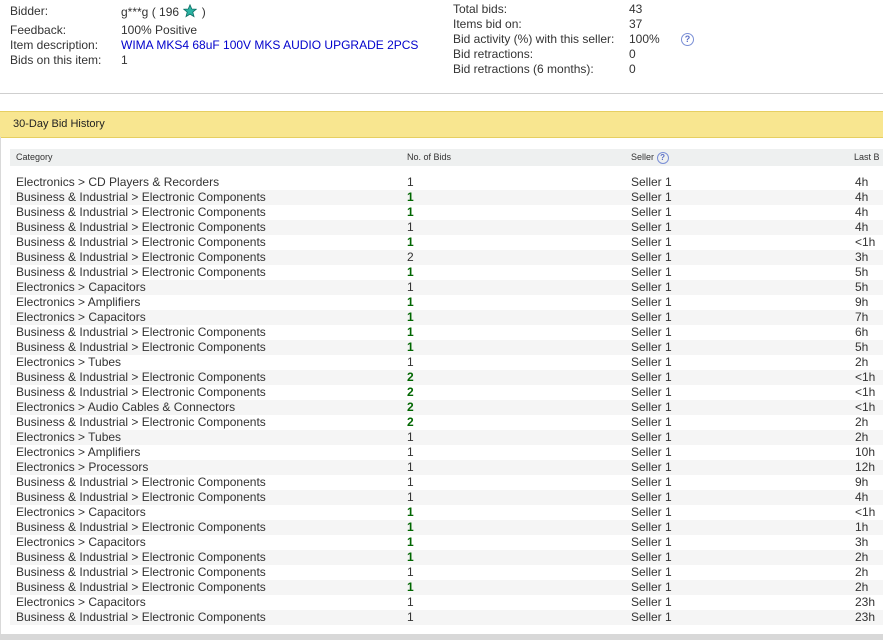 The height and width of the screenshot is (640, 883). I want to click on bidder-value: g***g ( 196 ), so click(163, 12).